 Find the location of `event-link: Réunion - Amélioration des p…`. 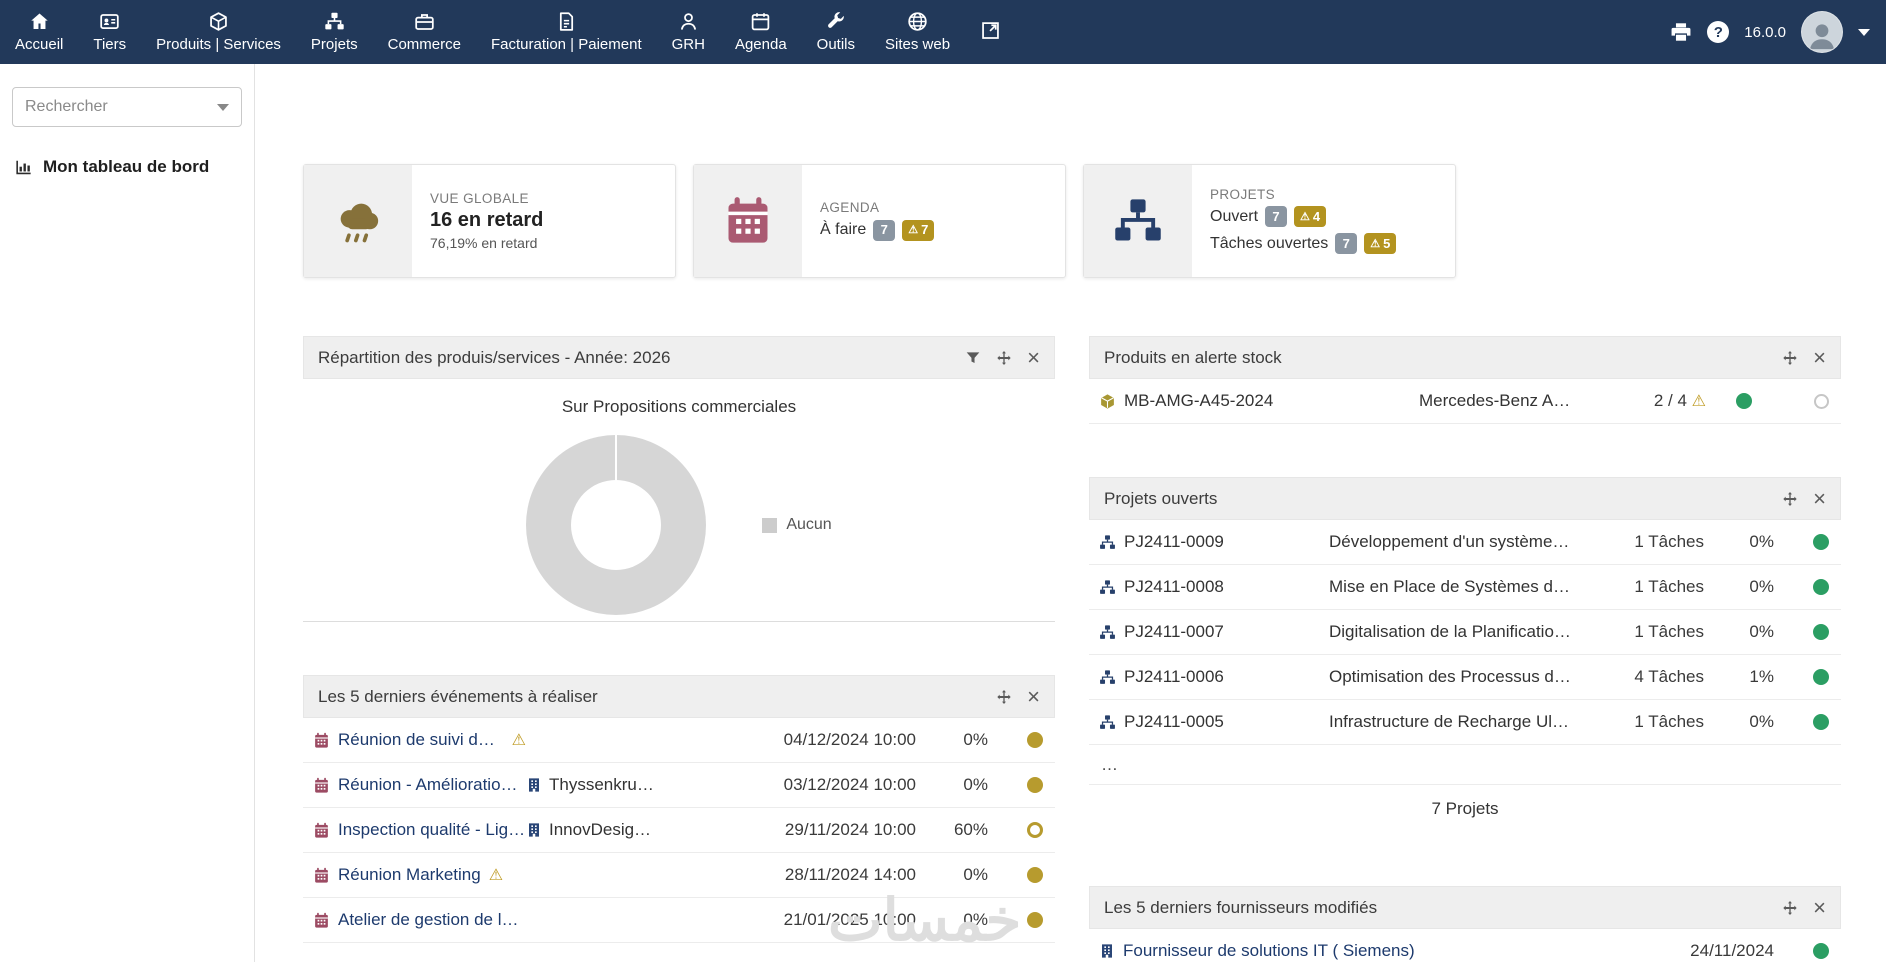

event-link: Réunion - Amélioration des p… is located at coordinates (432, 785).